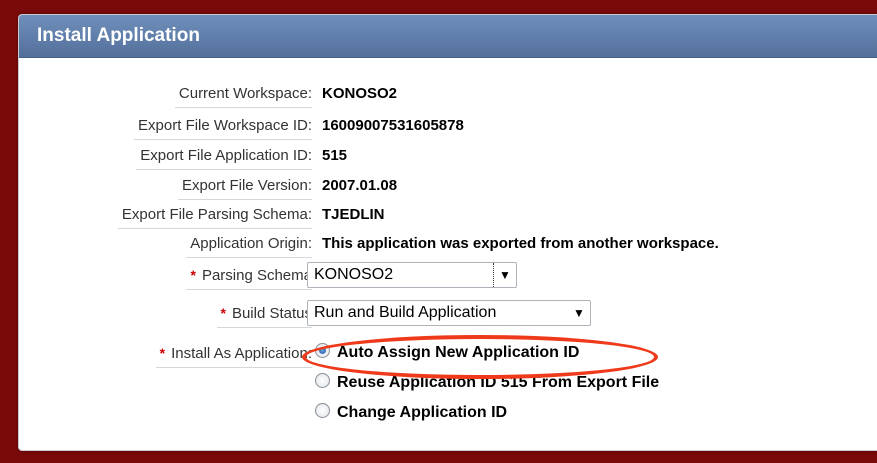  I want to click on field-value: 515, so click(335, 155).